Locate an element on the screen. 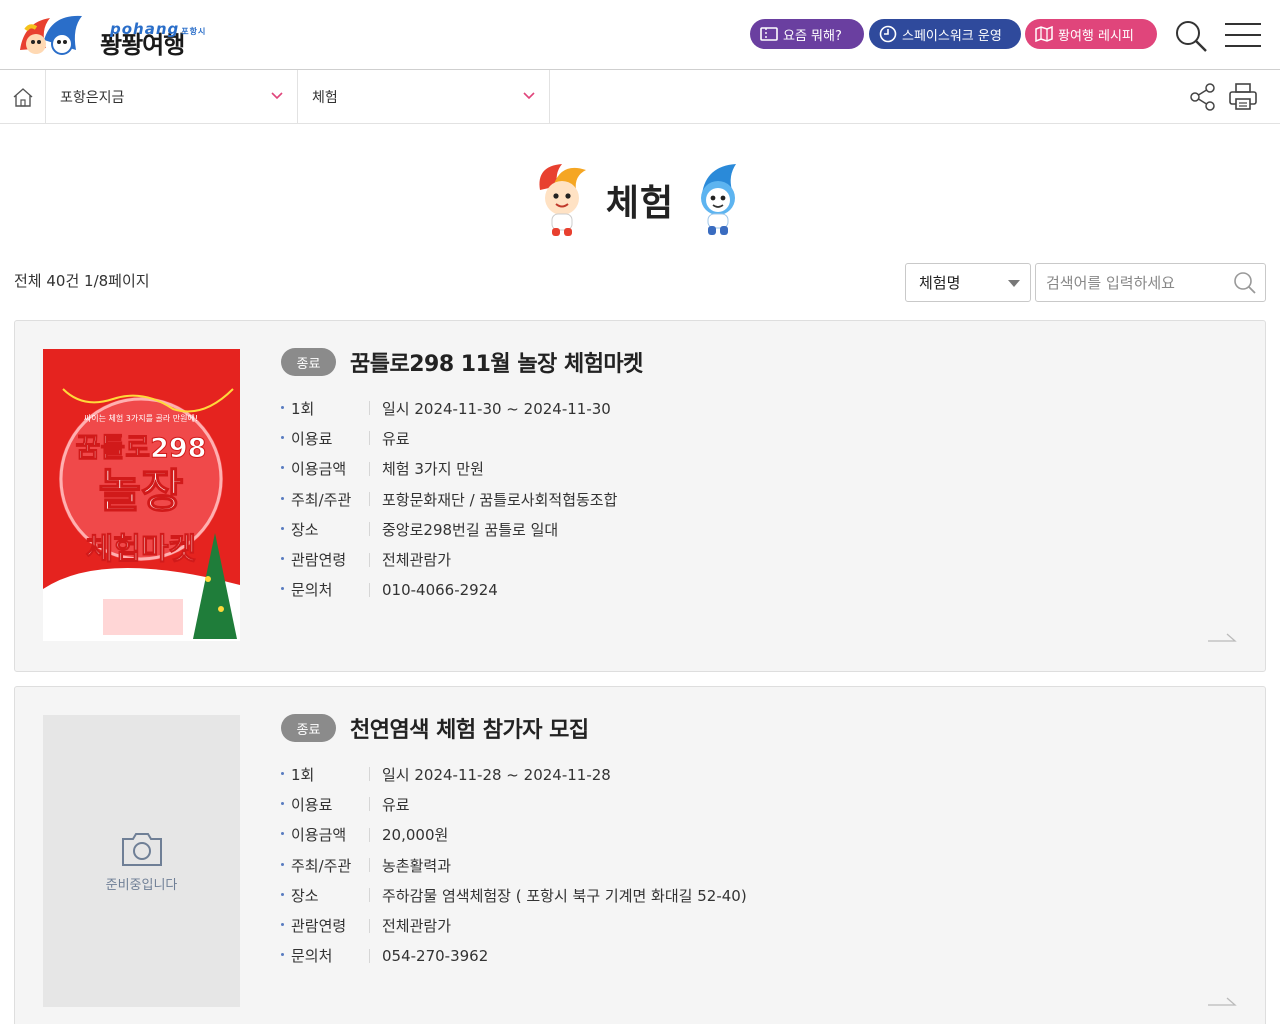 The width and height of the screenshot is (1280, 1024). clock-icon is located at coordinates (888, 34).